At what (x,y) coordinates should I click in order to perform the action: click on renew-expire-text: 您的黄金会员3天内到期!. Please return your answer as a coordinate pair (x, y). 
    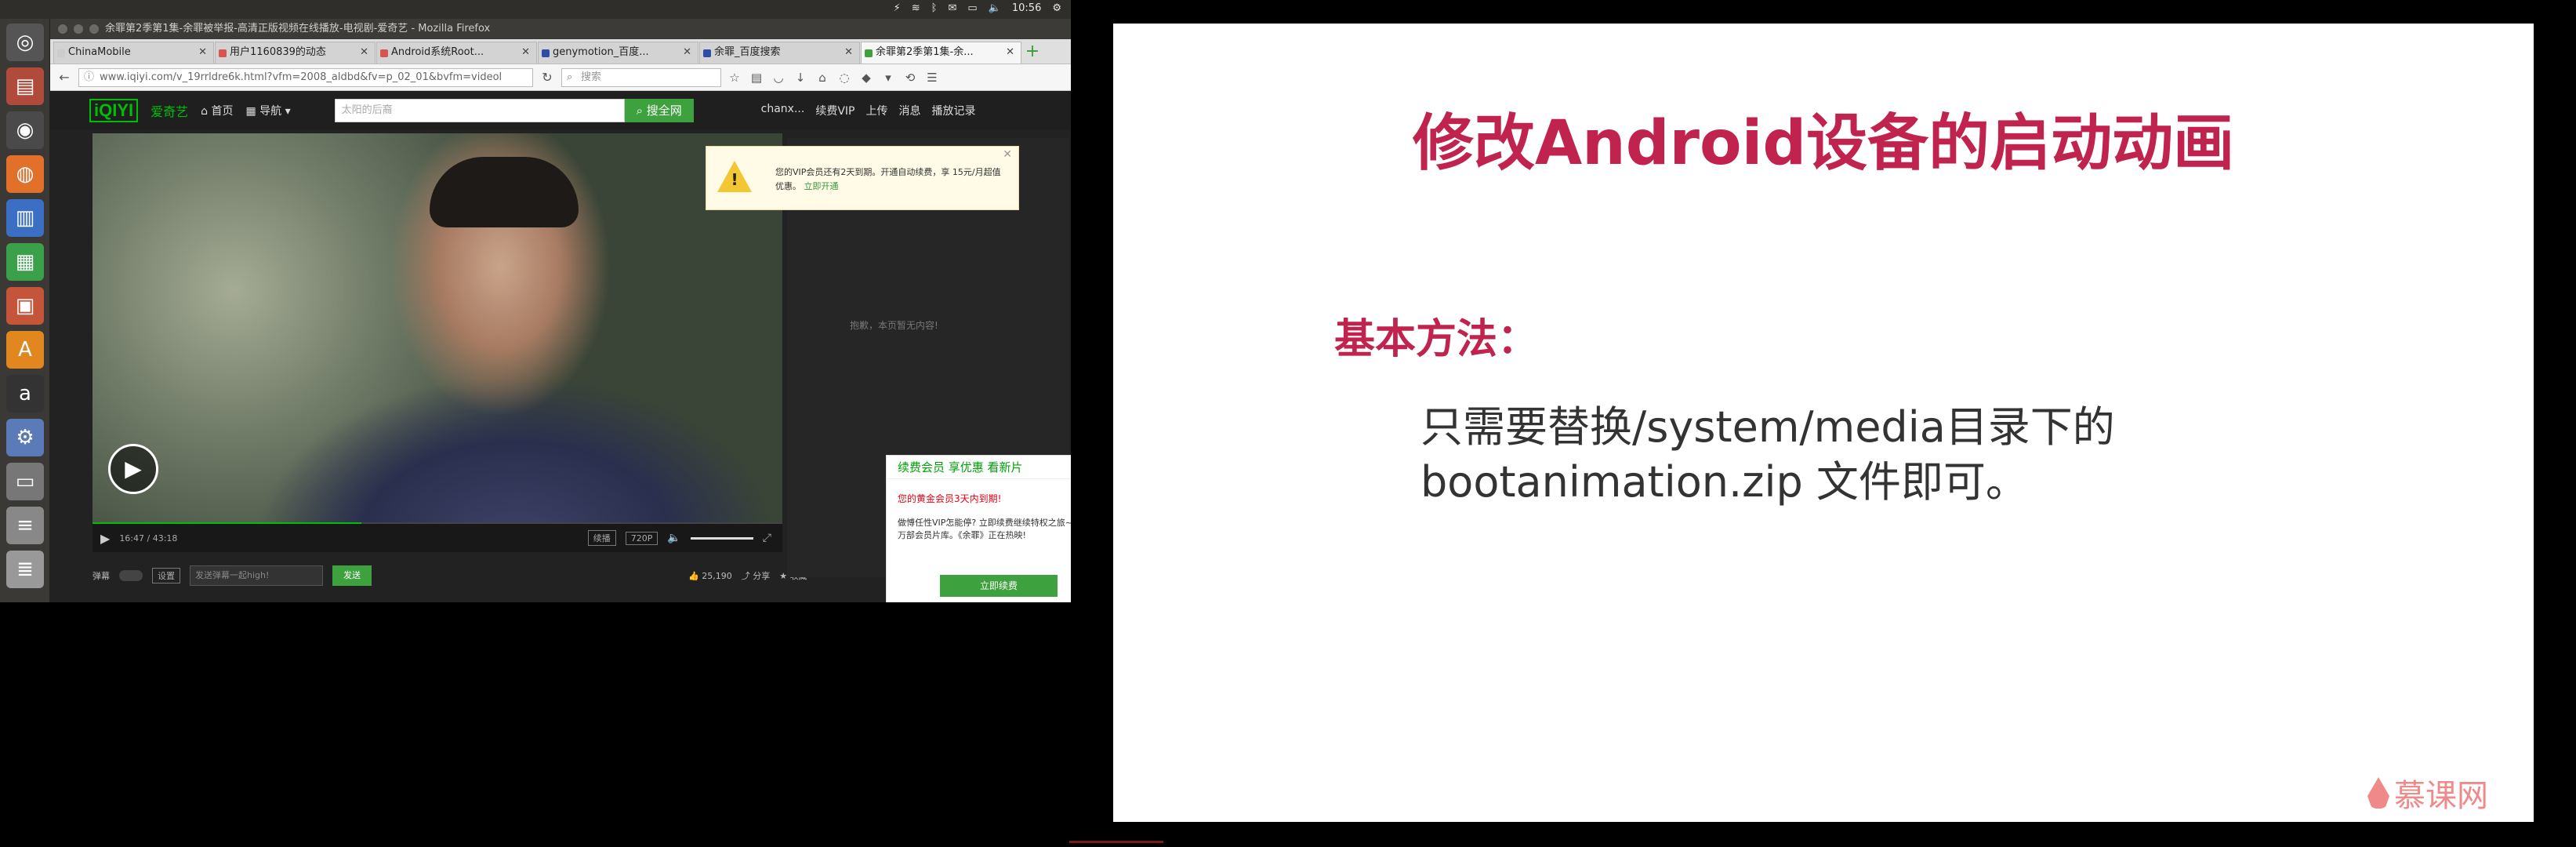
    Looking at the image, I should click on (950, 498).